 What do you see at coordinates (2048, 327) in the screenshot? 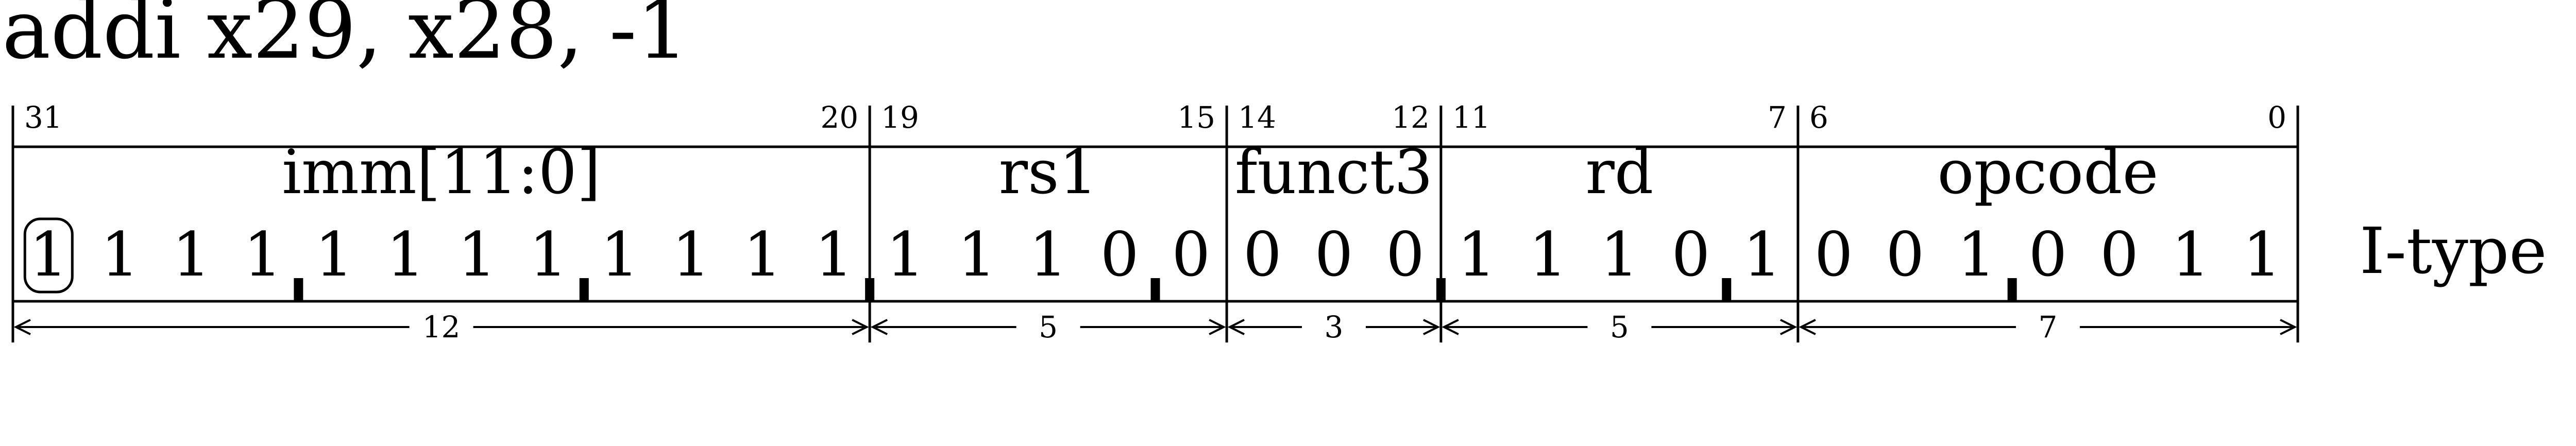
I see `field-width-label: 7` at bounding box center [2048, 327].